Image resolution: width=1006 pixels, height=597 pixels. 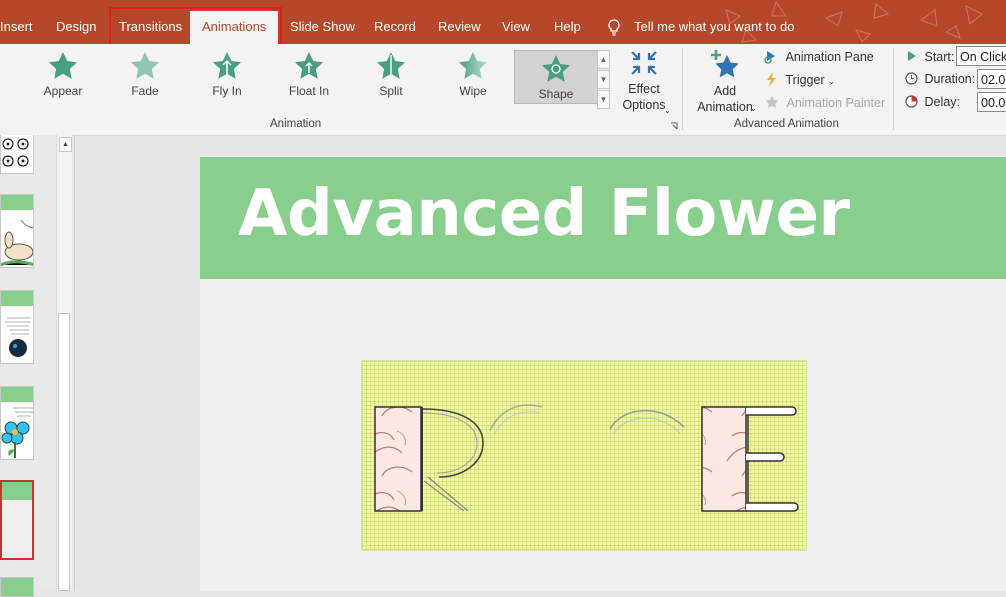 What do you see at coordinates (829, 57) in the screenshot?
I see `animation-pane-label: Animation Pane` at bounding box center [829, 57].